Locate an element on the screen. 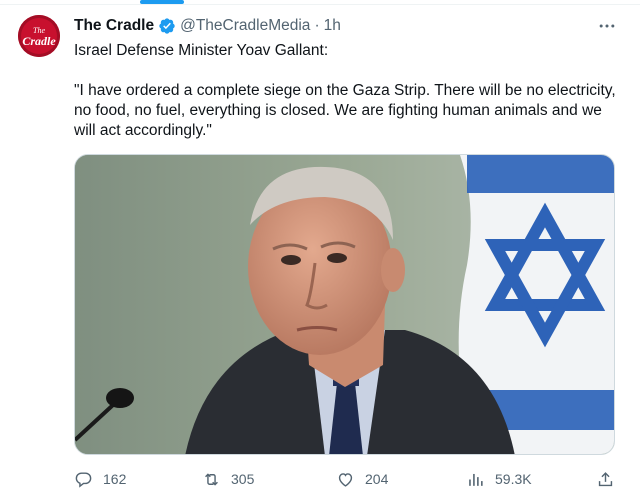 Image resolution: width=640 pixels, height=497 pixels. repost-icon is located at coordinates (211, 479).